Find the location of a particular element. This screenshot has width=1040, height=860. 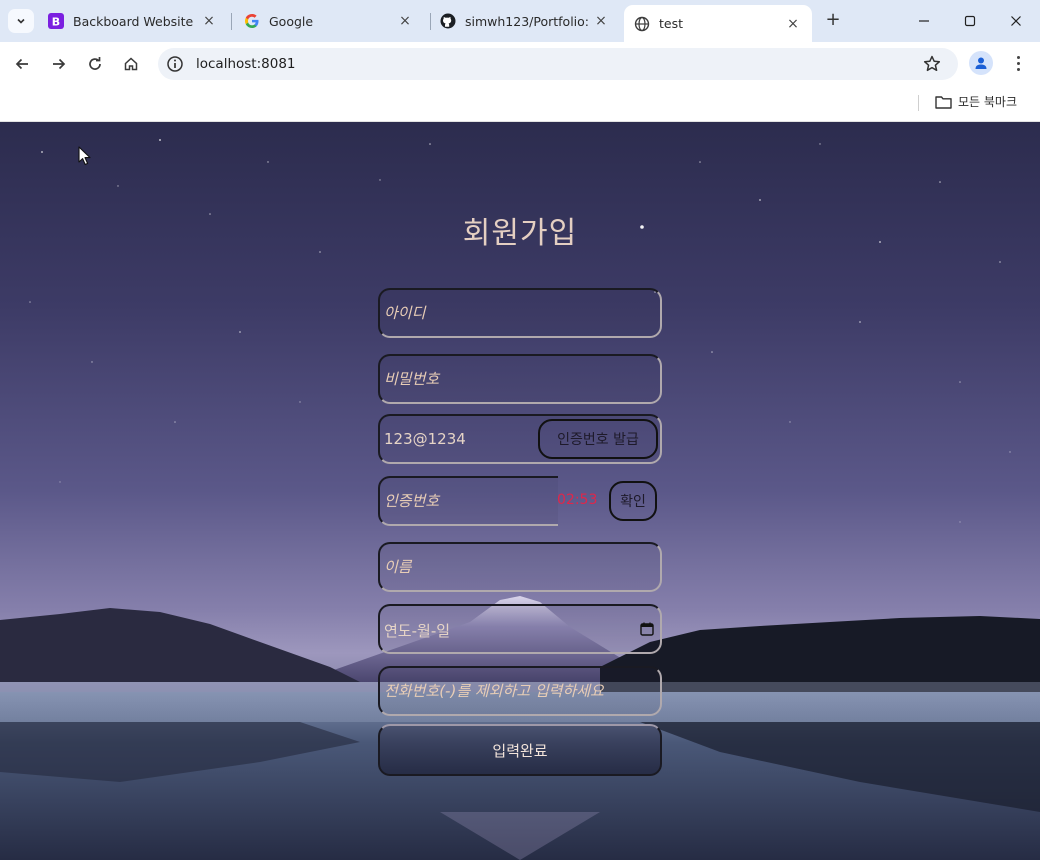

tab-title: Google is located at coordinates (291, 21).